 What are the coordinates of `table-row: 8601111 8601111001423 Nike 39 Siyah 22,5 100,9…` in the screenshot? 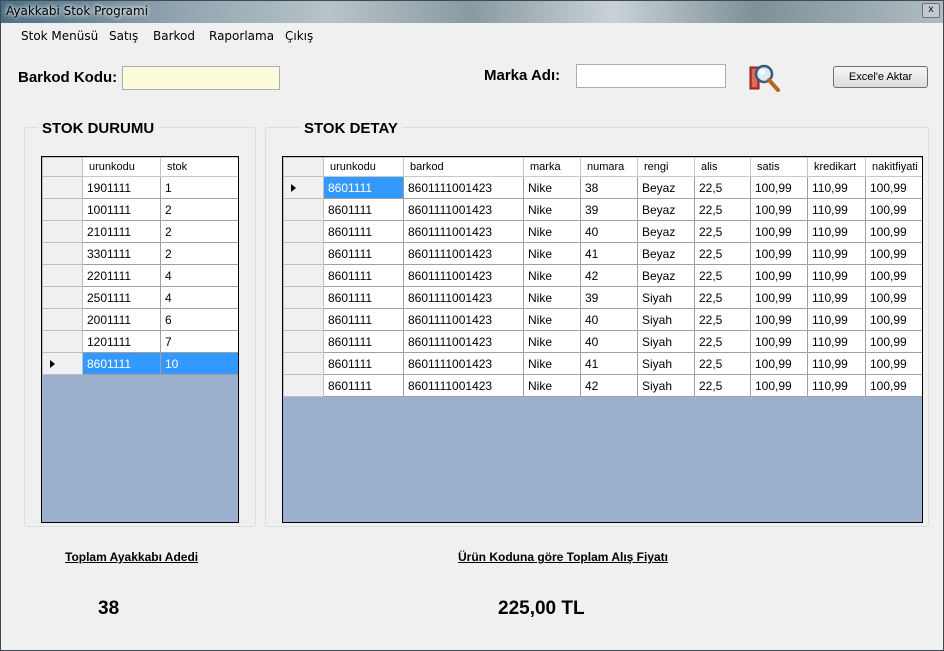 It's located at (602, 297).